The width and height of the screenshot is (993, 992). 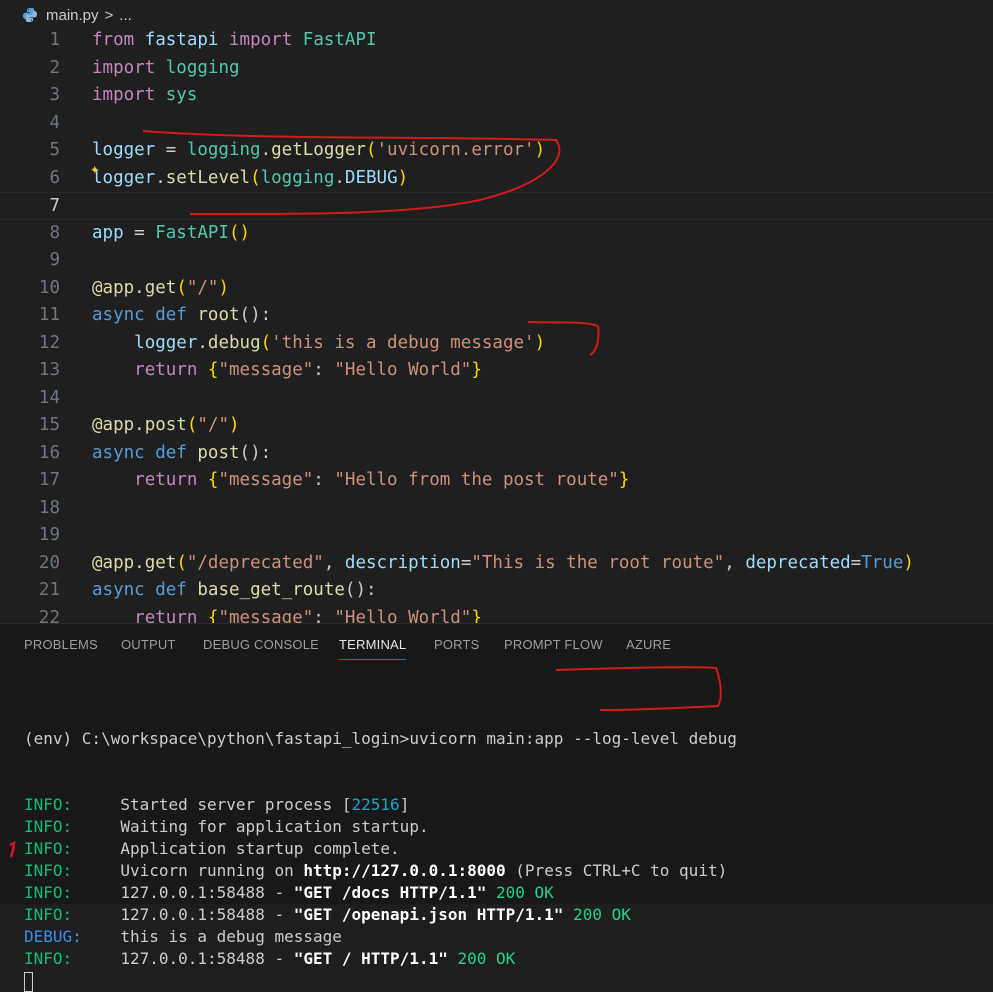 What do you see at coordinates (496, 426) in the screenshot?
I see `code-line: 15 @app.post("/")` at bounding box center [496, 426].